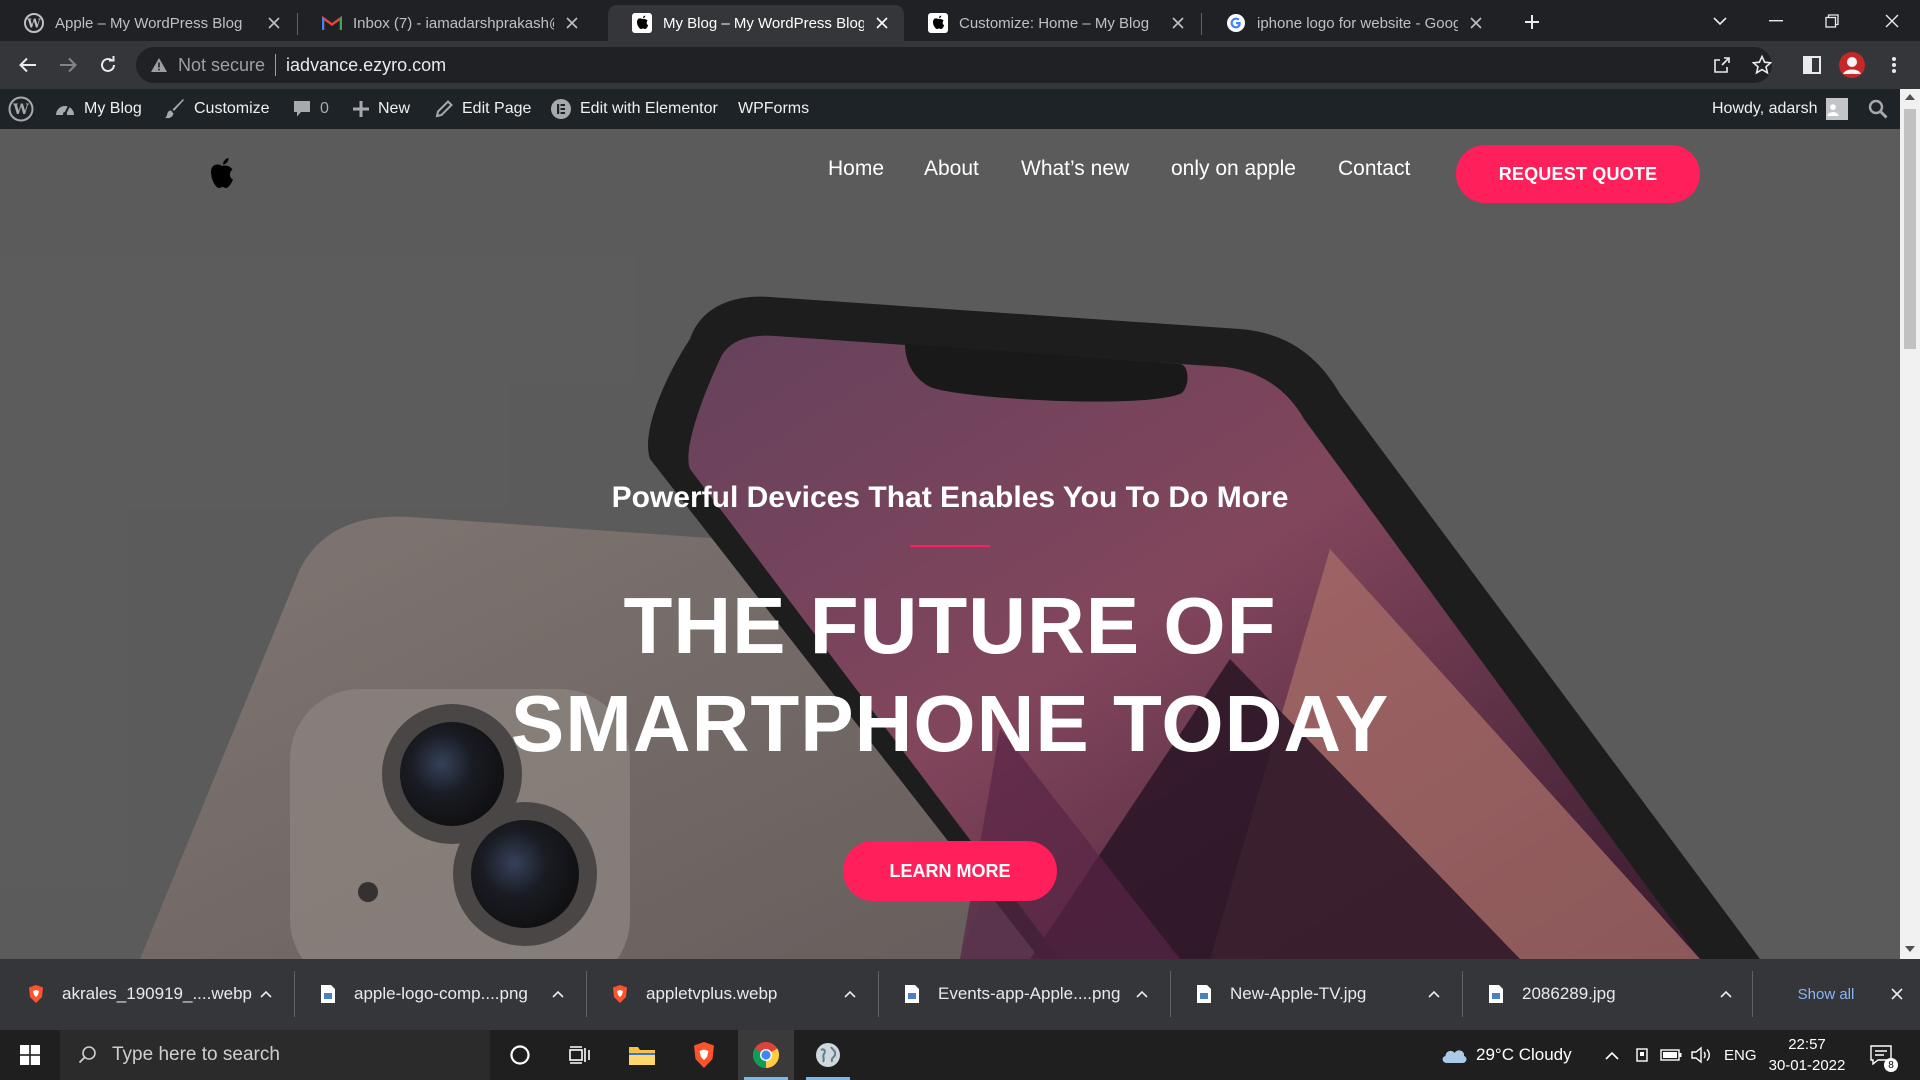  I want to click on globe-icon, so click(828, 1055).